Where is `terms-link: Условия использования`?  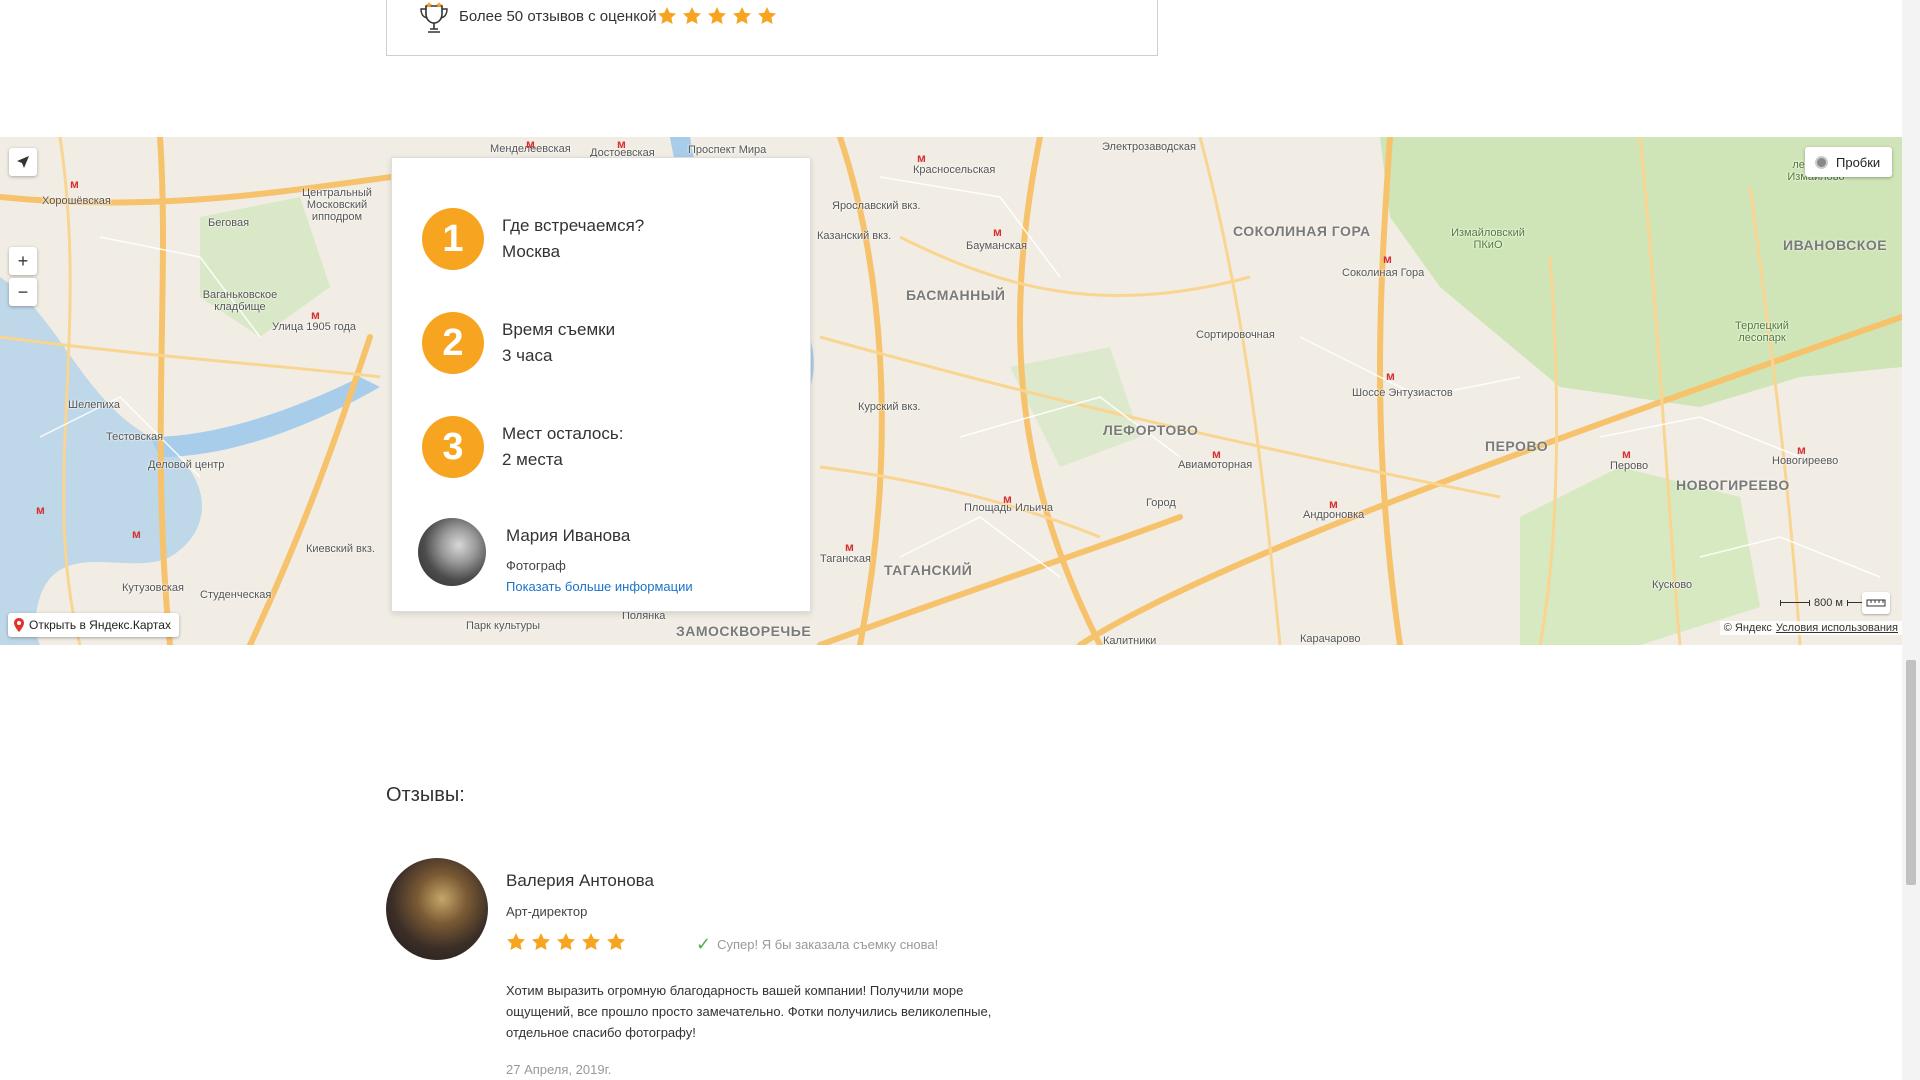 terms-link: Условия использования is located at coordinates (1837, 628).